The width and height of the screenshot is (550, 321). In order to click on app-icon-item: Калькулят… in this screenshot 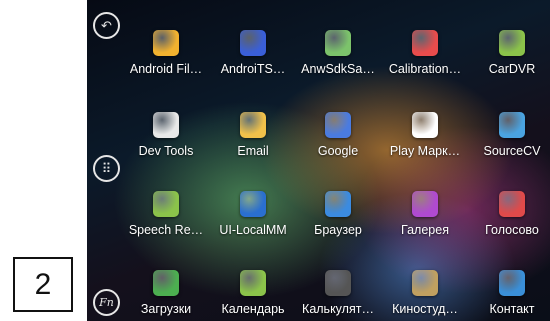, I will do `click(338, 293)`.